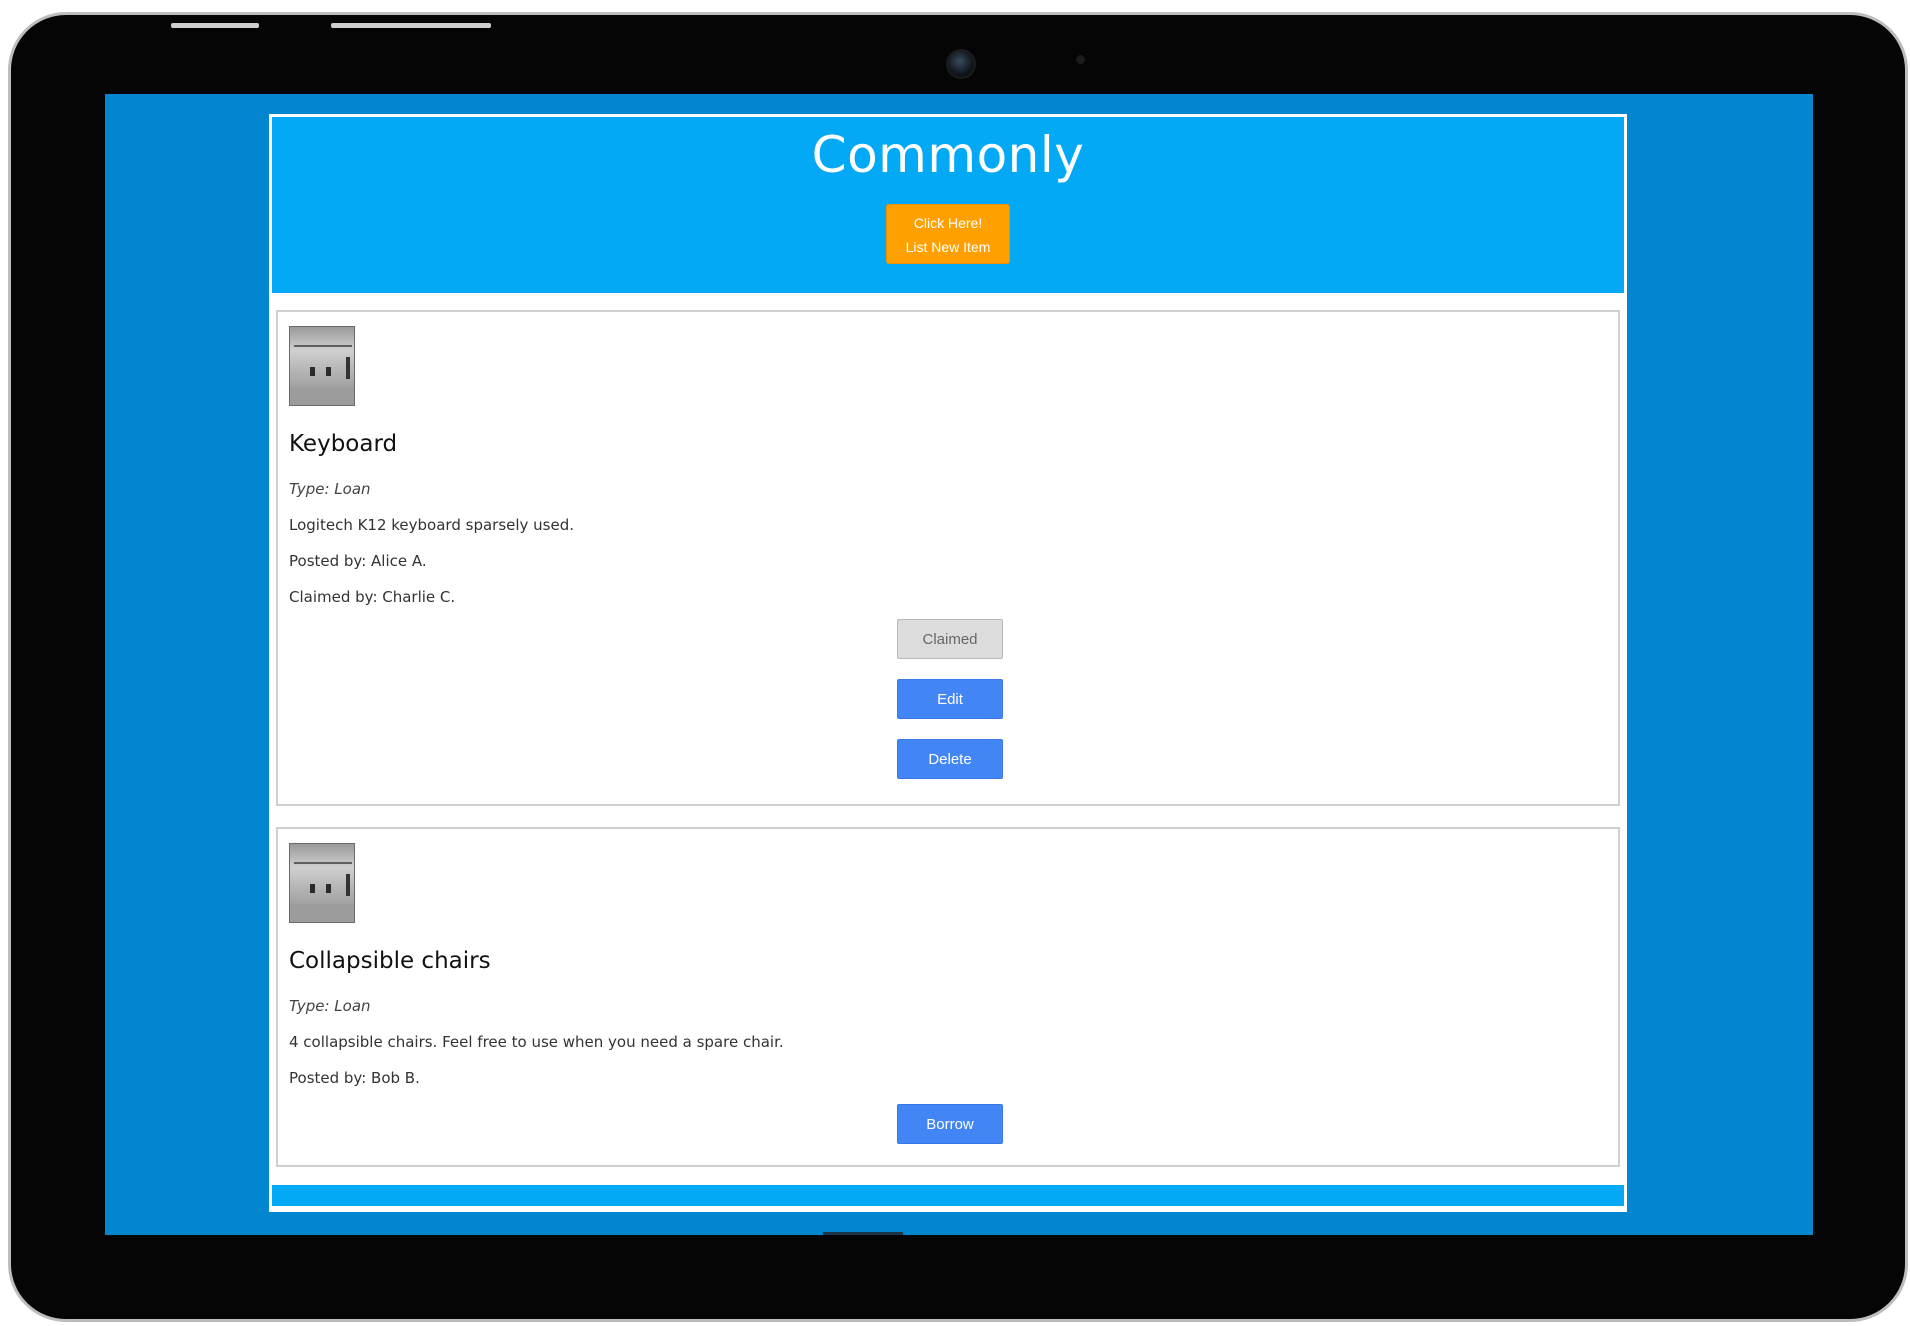 Image resolution: width=1910 pixels, height=1326 pixels. Describe the element at coordinates (948, 234) in the screenshot. I see `list-new-item-button: Click Here! List New Item` at that location.